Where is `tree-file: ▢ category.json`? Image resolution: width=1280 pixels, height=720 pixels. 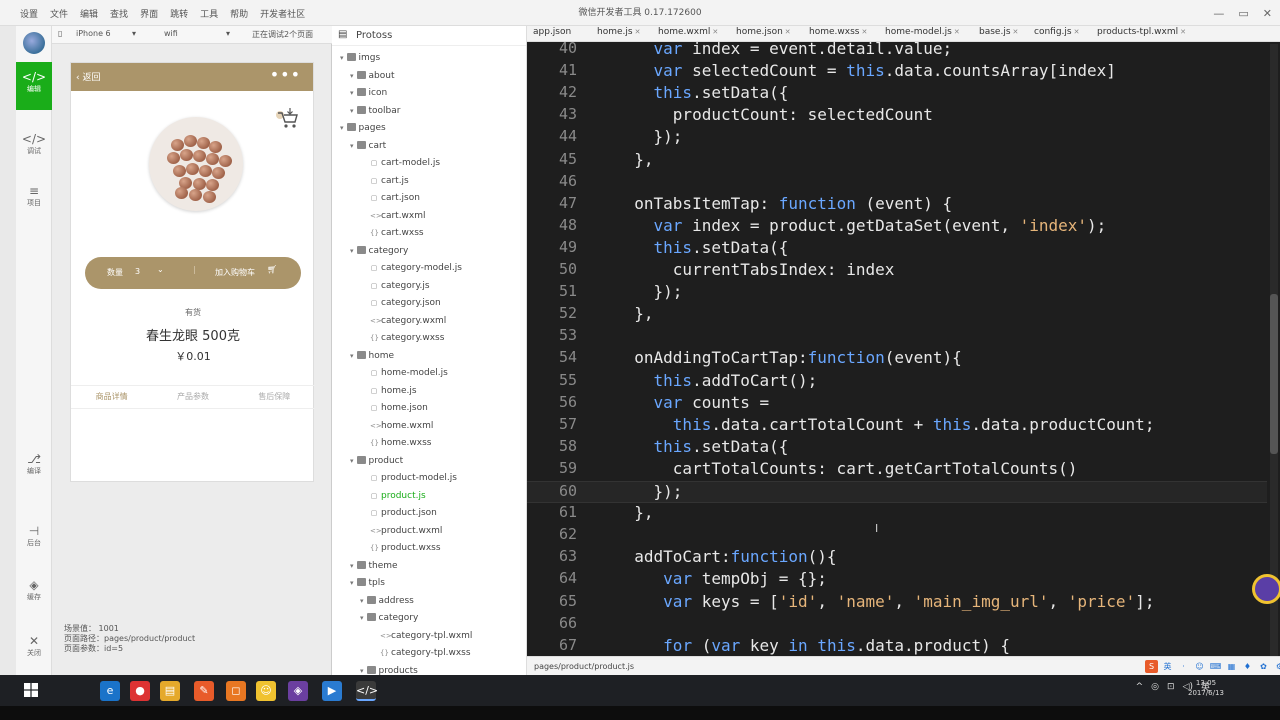
tree-file: ▢ category.json is located at coordinates (400, 303).